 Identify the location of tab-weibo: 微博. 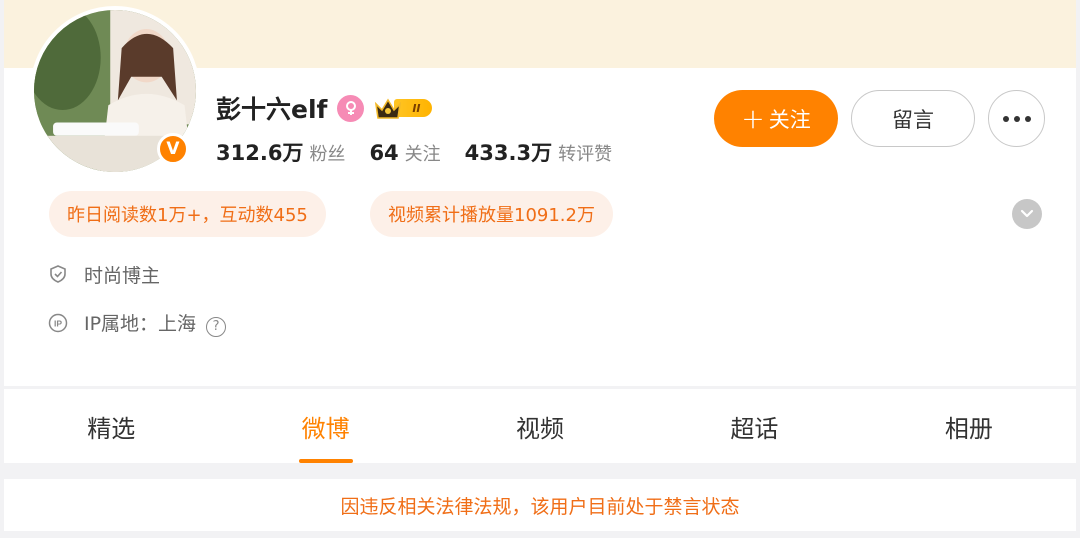
(325, 426).